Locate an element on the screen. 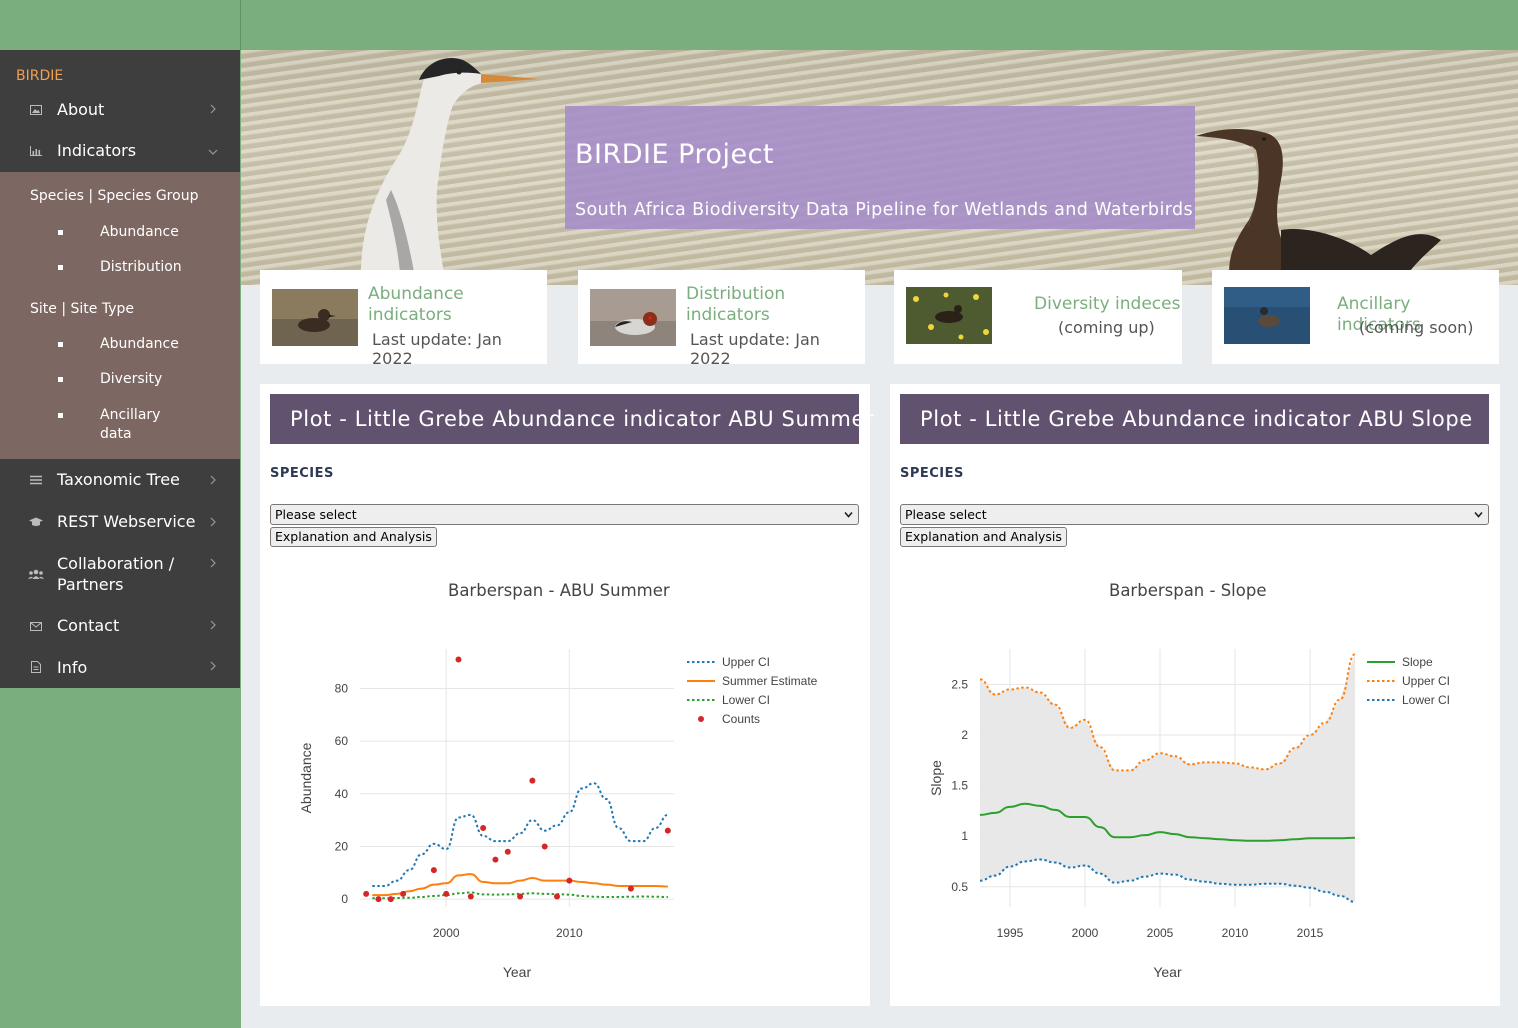 The height and width of the screenshot is (1028, 1518). submenu-item-label: Distribution is located at coordinates (141, 267).